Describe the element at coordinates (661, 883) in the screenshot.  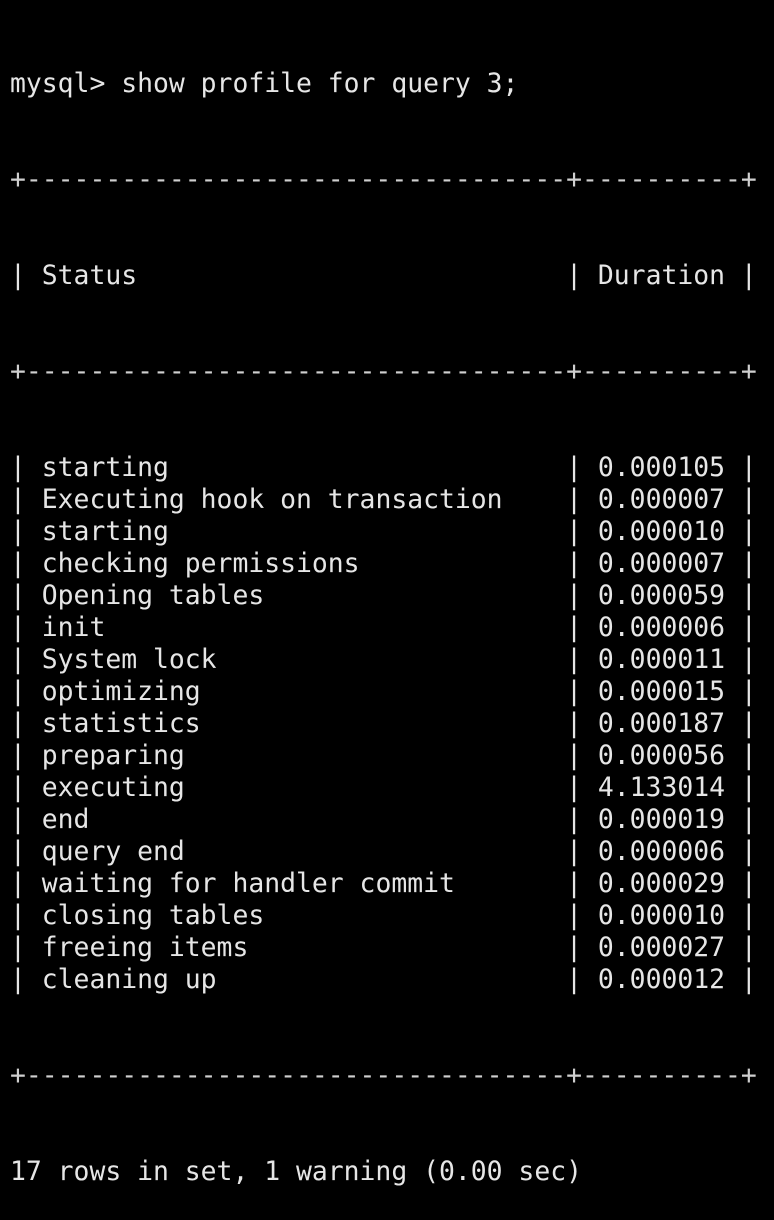
I see `duration-cell: 0.000029` at that location.